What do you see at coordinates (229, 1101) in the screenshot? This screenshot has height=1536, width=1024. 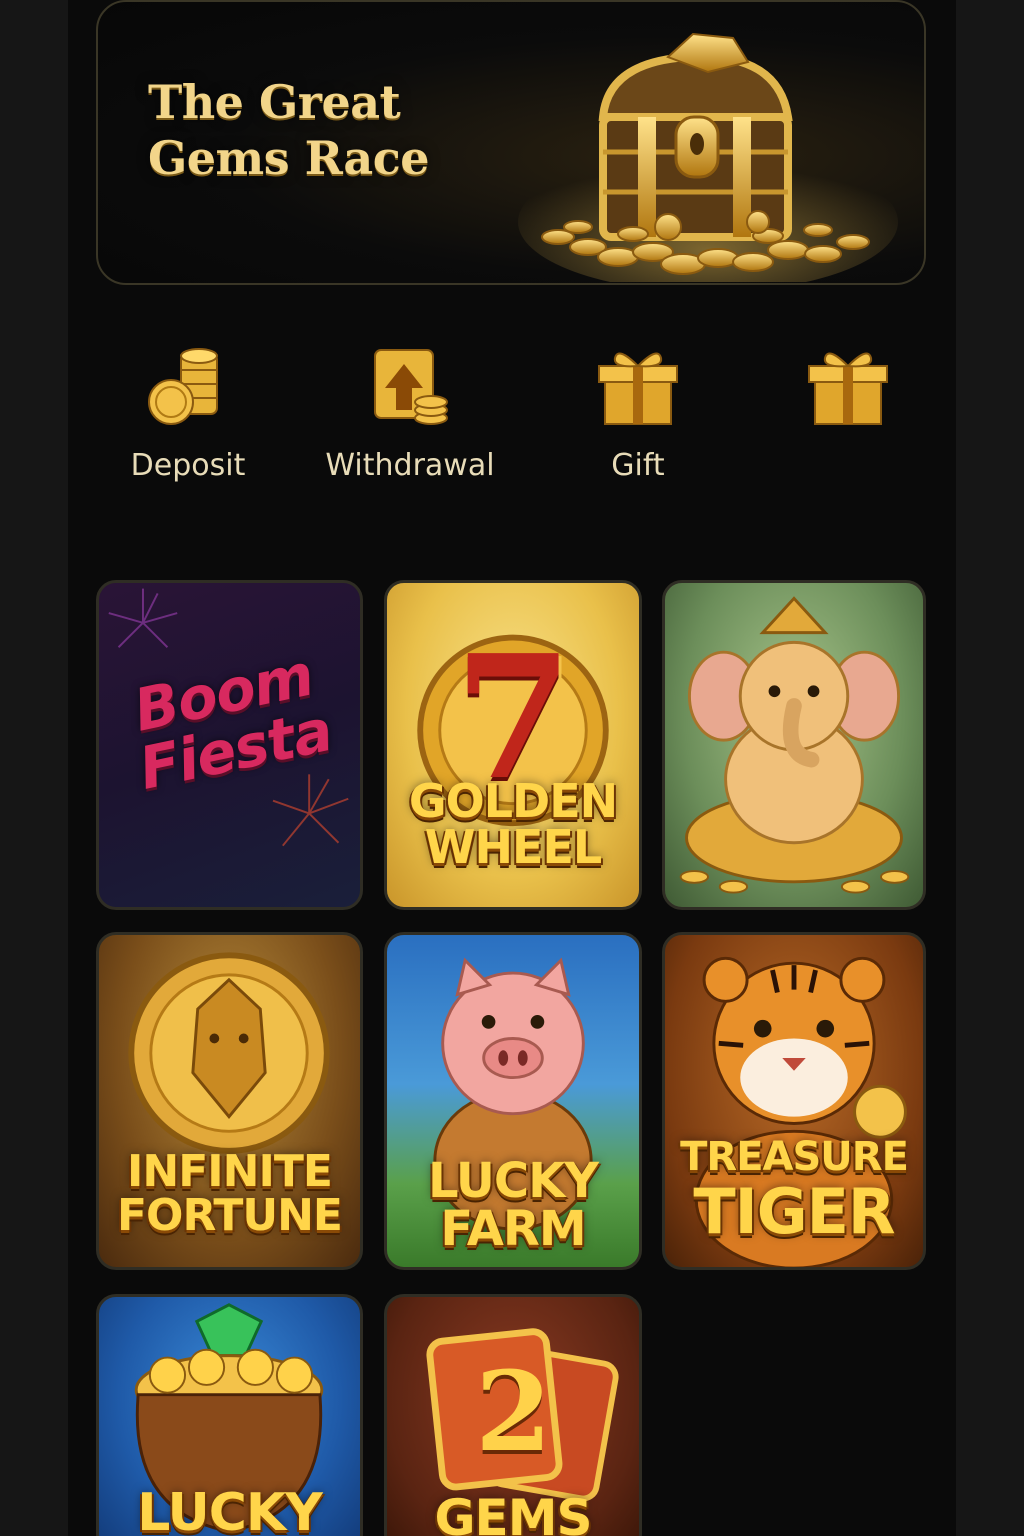 I see `game-tile-infinite-fortune: INFINITE FORTUNE` at bounding box center [229, 1101].